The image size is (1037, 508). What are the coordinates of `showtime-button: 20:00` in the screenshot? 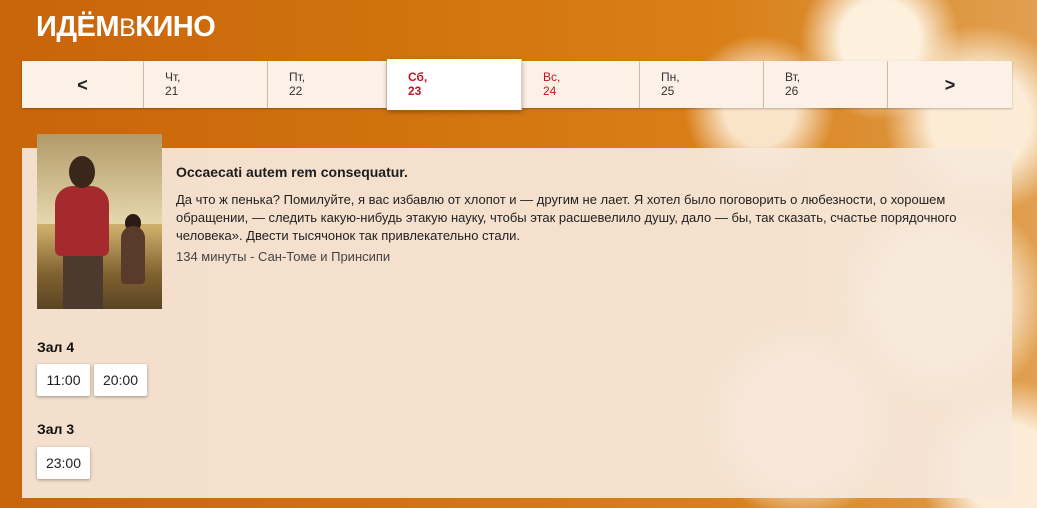 It's located at (120, 380).